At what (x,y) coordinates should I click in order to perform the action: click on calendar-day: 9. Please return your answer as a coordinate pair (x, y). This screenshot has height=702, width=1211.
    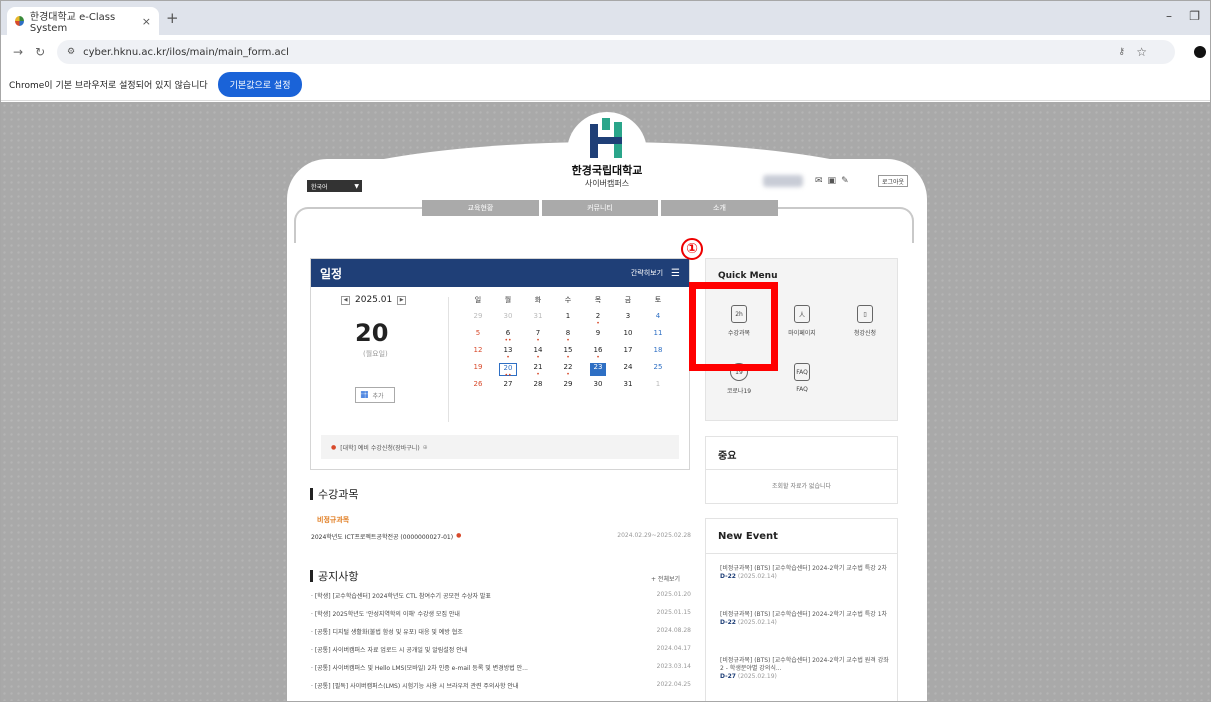
    Looking at the image, I should click on (598, 337).